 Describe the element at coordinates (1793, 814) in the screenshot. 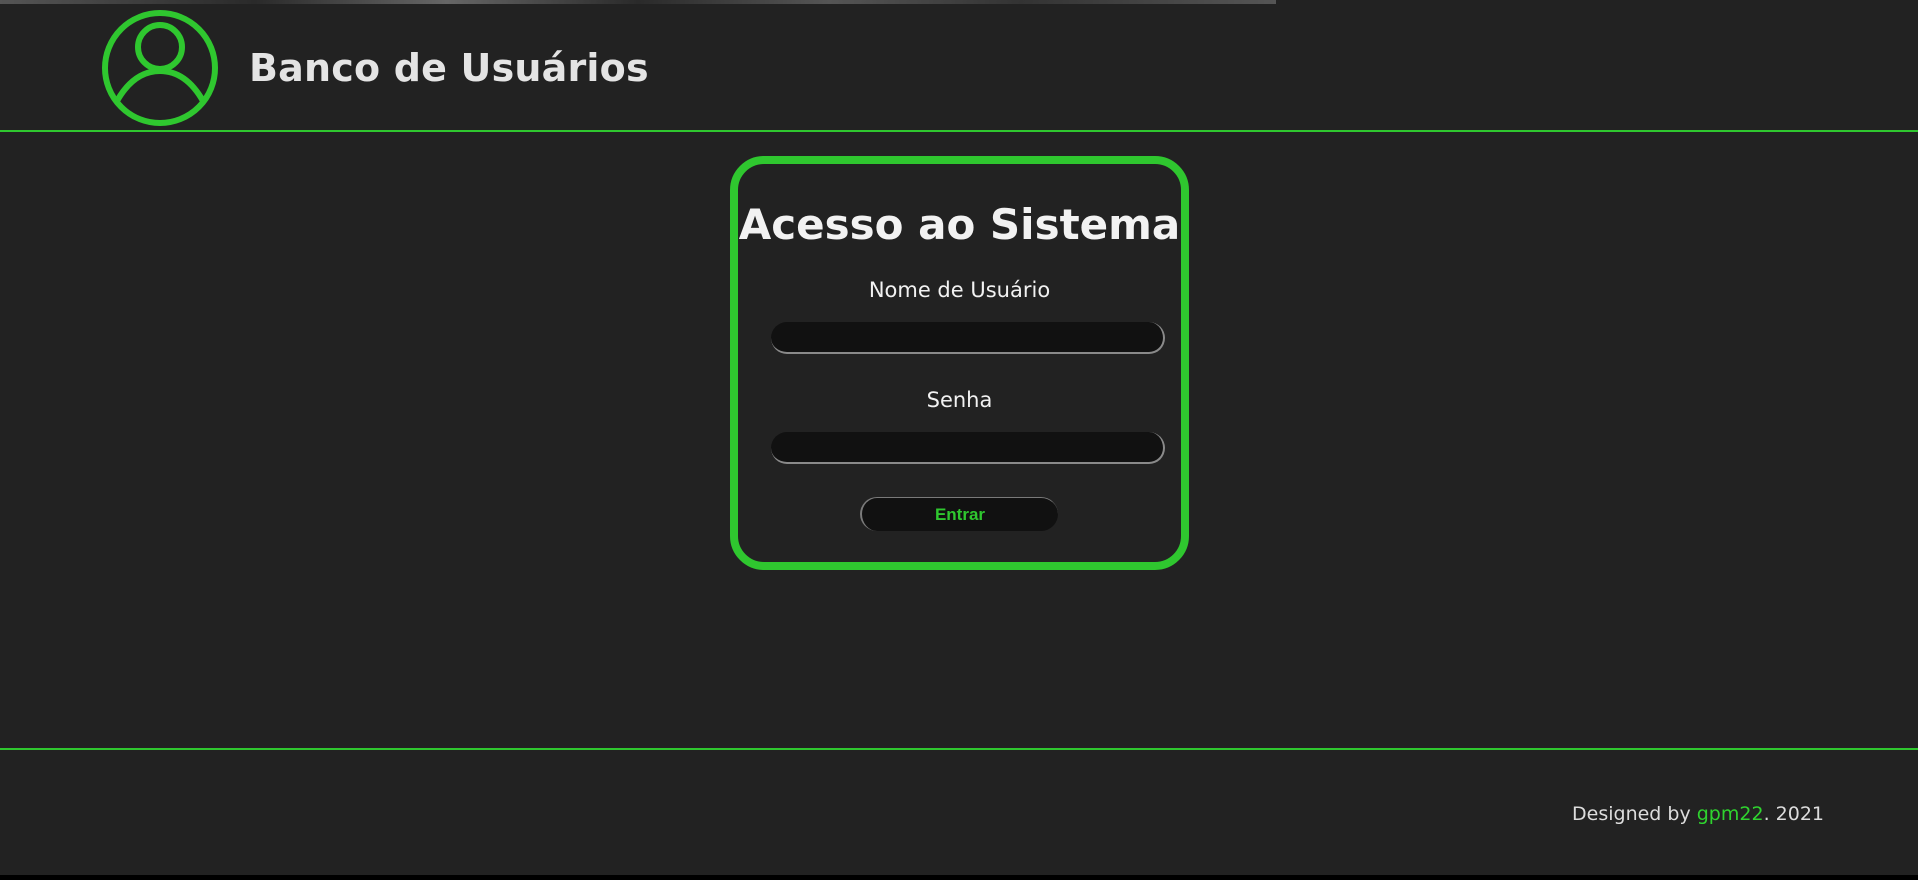

I see `credit-suffix: . 2021` at that location.